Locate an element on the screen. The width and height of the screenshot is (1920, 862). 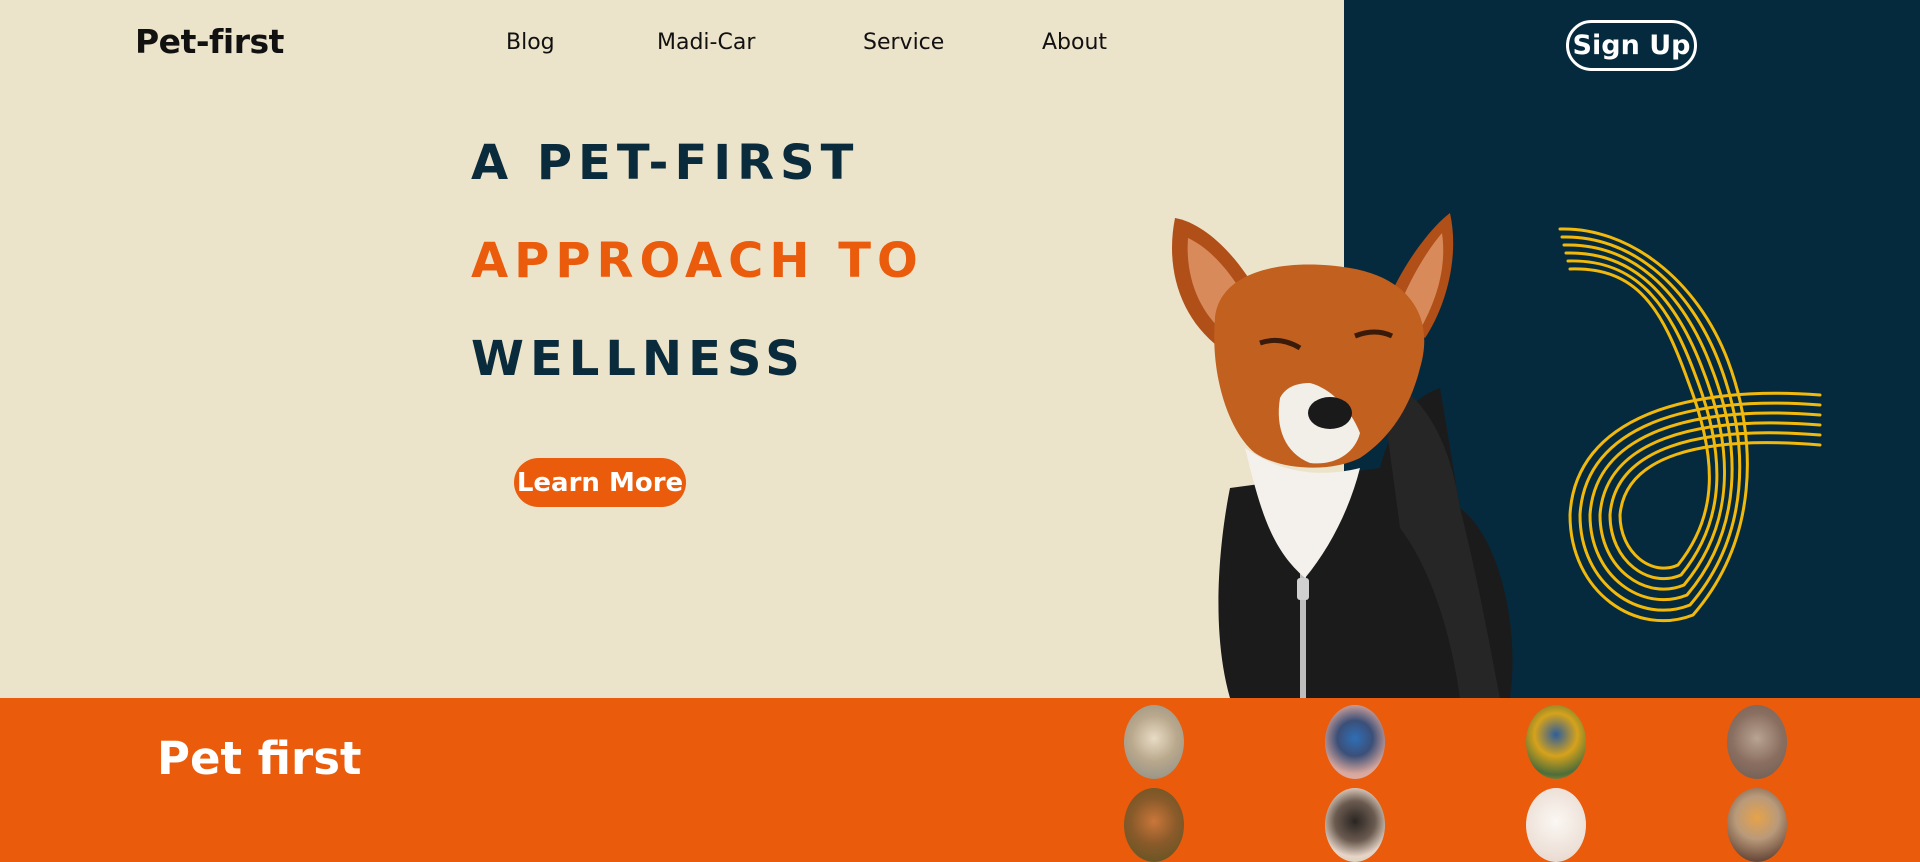
site-logo: Pet-first is located at coordinates (209, 41).